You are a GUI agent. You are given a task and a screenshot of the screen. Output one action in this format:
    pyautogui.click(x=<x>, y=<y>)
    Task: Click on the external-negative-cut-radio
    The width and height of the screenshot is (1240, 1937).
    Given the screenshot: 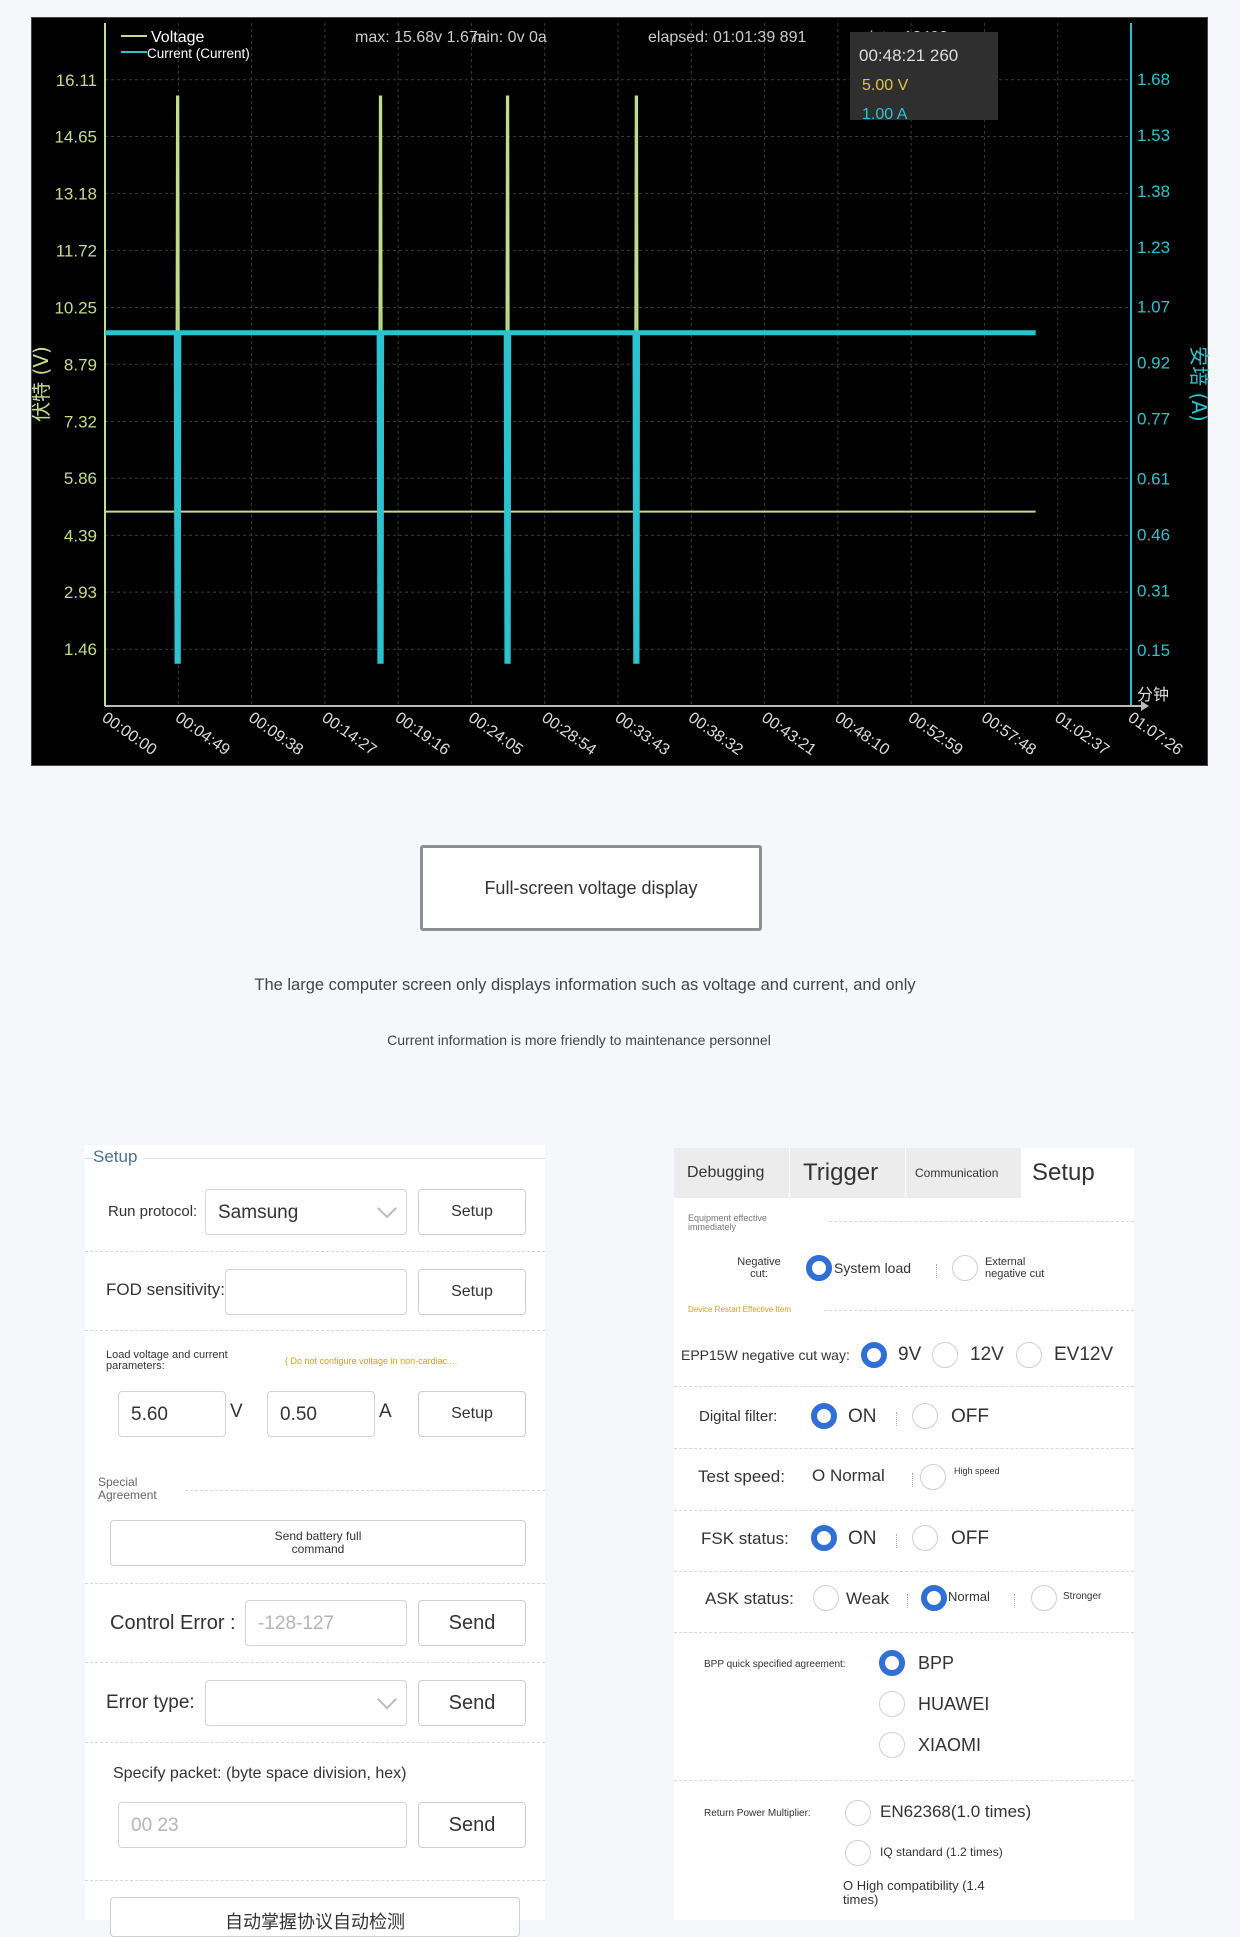 What is the action you would take?
    pyautogui.click(x=965, y=1268)
    